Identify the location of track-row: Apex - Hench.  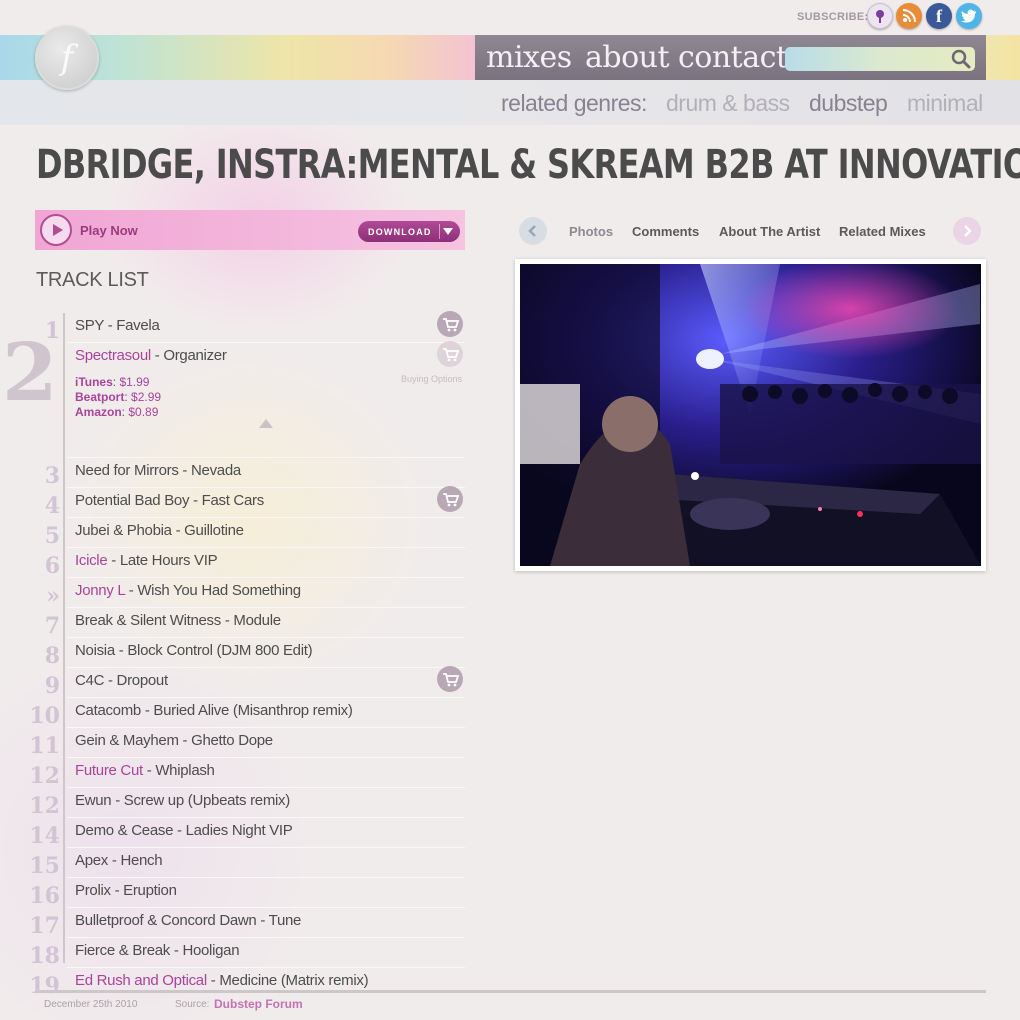
(119, 860).